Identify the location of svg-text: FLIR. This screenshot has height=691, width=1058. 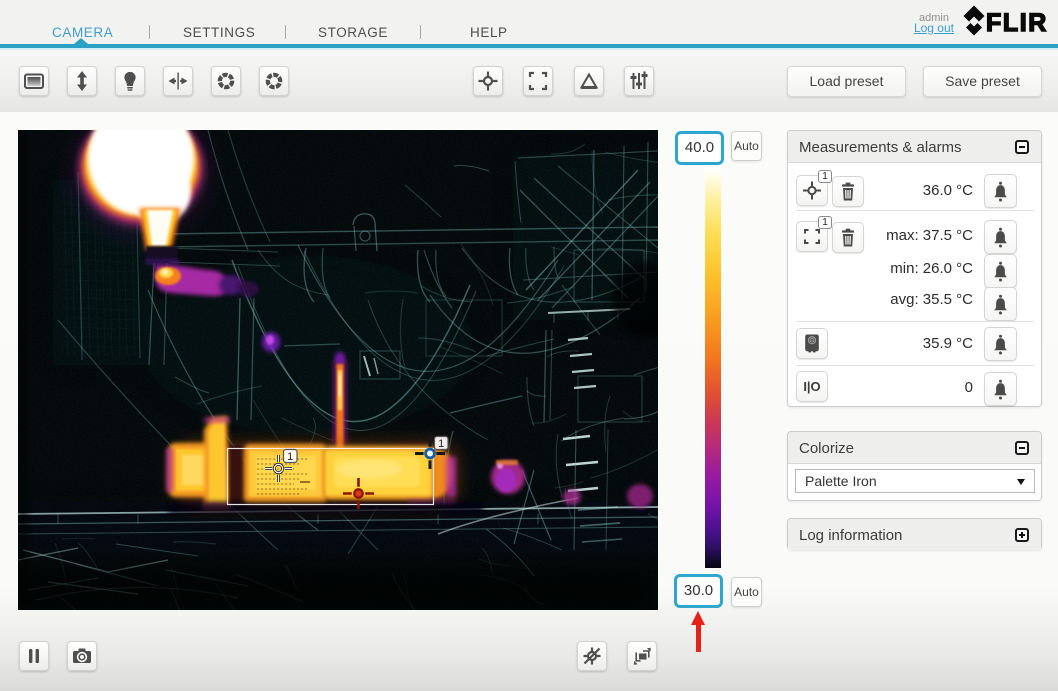
(1017, 23).